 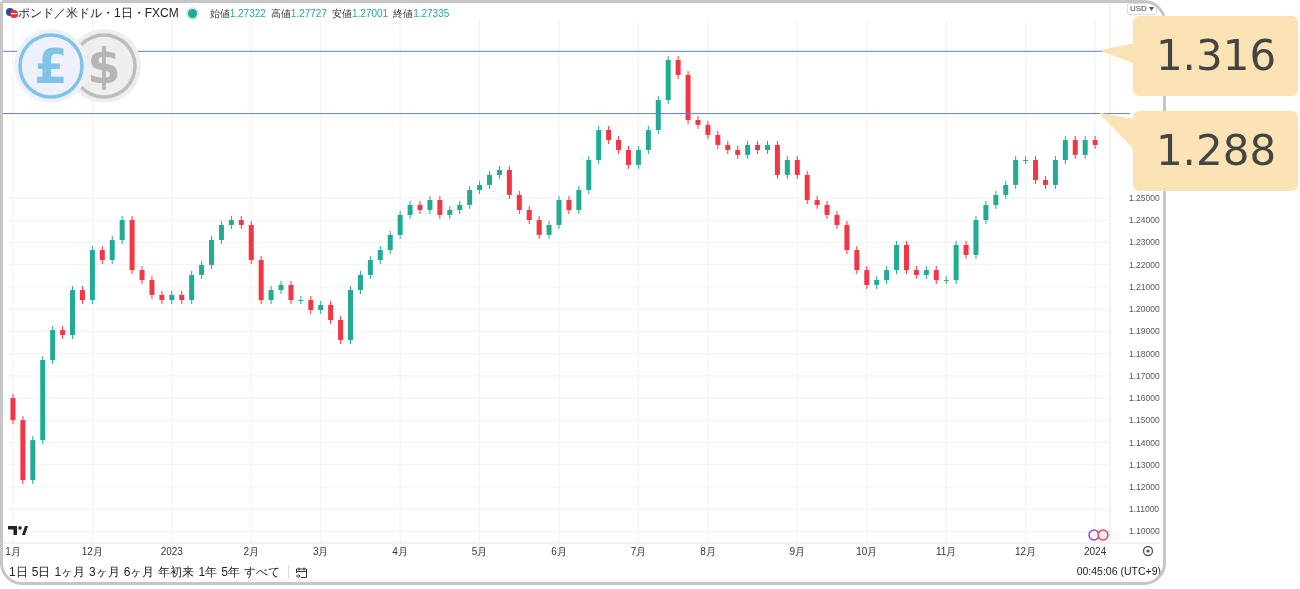 What do you see at coordinates (1198, 56) in the screenshot?
I see `price-callout: 1.316` at bounding box center [1198, 56].